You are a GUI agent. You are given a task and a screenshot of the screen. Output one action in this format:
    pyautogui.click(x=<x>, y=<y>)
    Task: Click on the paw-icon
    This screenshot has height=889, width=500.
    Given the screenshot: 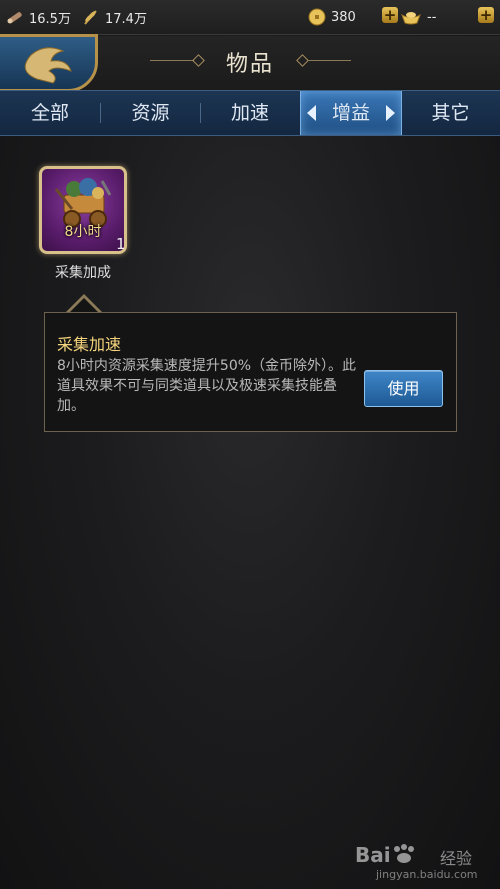 What is the action you would take?
    pyautogui.click(x=403, y=853)
    